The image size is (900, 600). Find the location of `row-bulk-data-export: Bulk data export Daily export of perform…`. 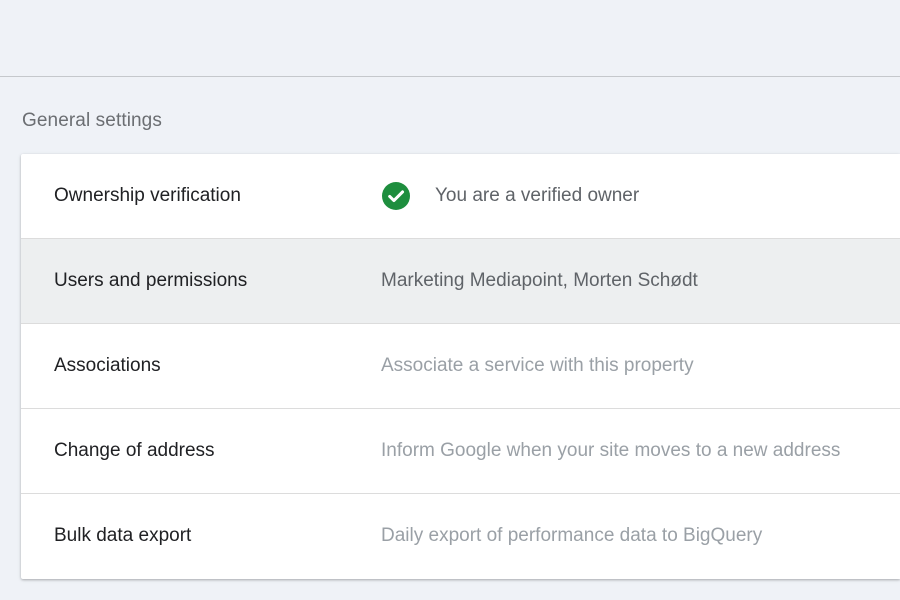

row-bulk-data-export: Bulk data export Daily export of perform… is located at coordinates (460, 536).